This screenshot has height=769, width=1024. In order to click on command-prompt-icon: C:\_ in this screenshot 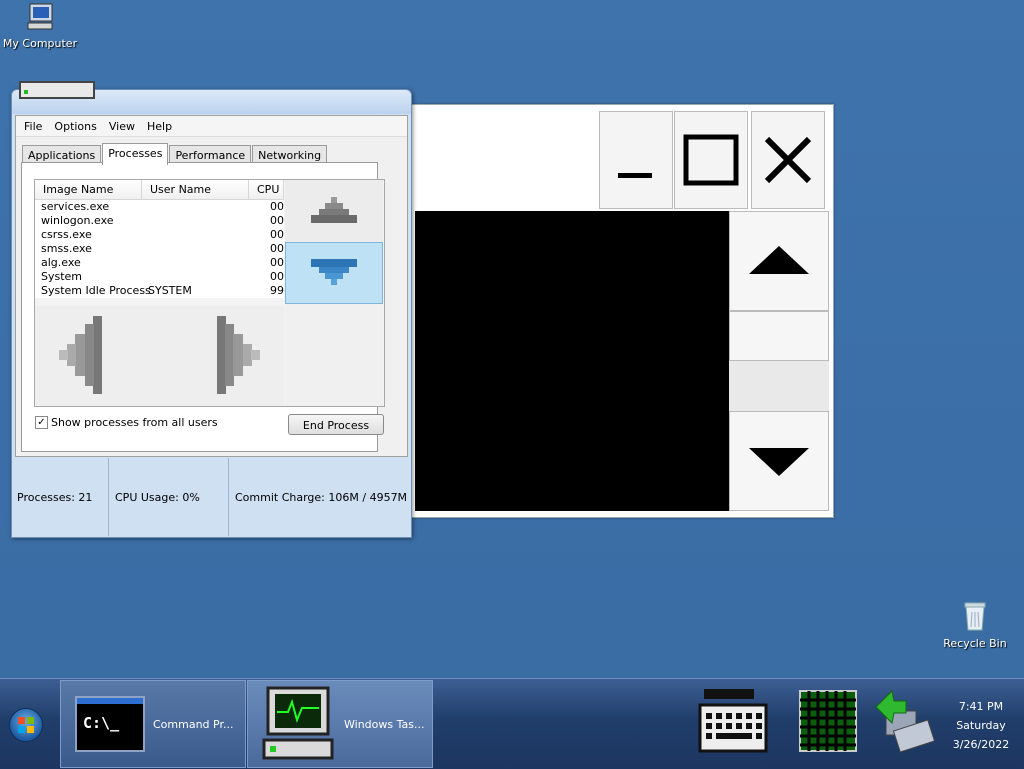, I will do `click(110, 724)`.